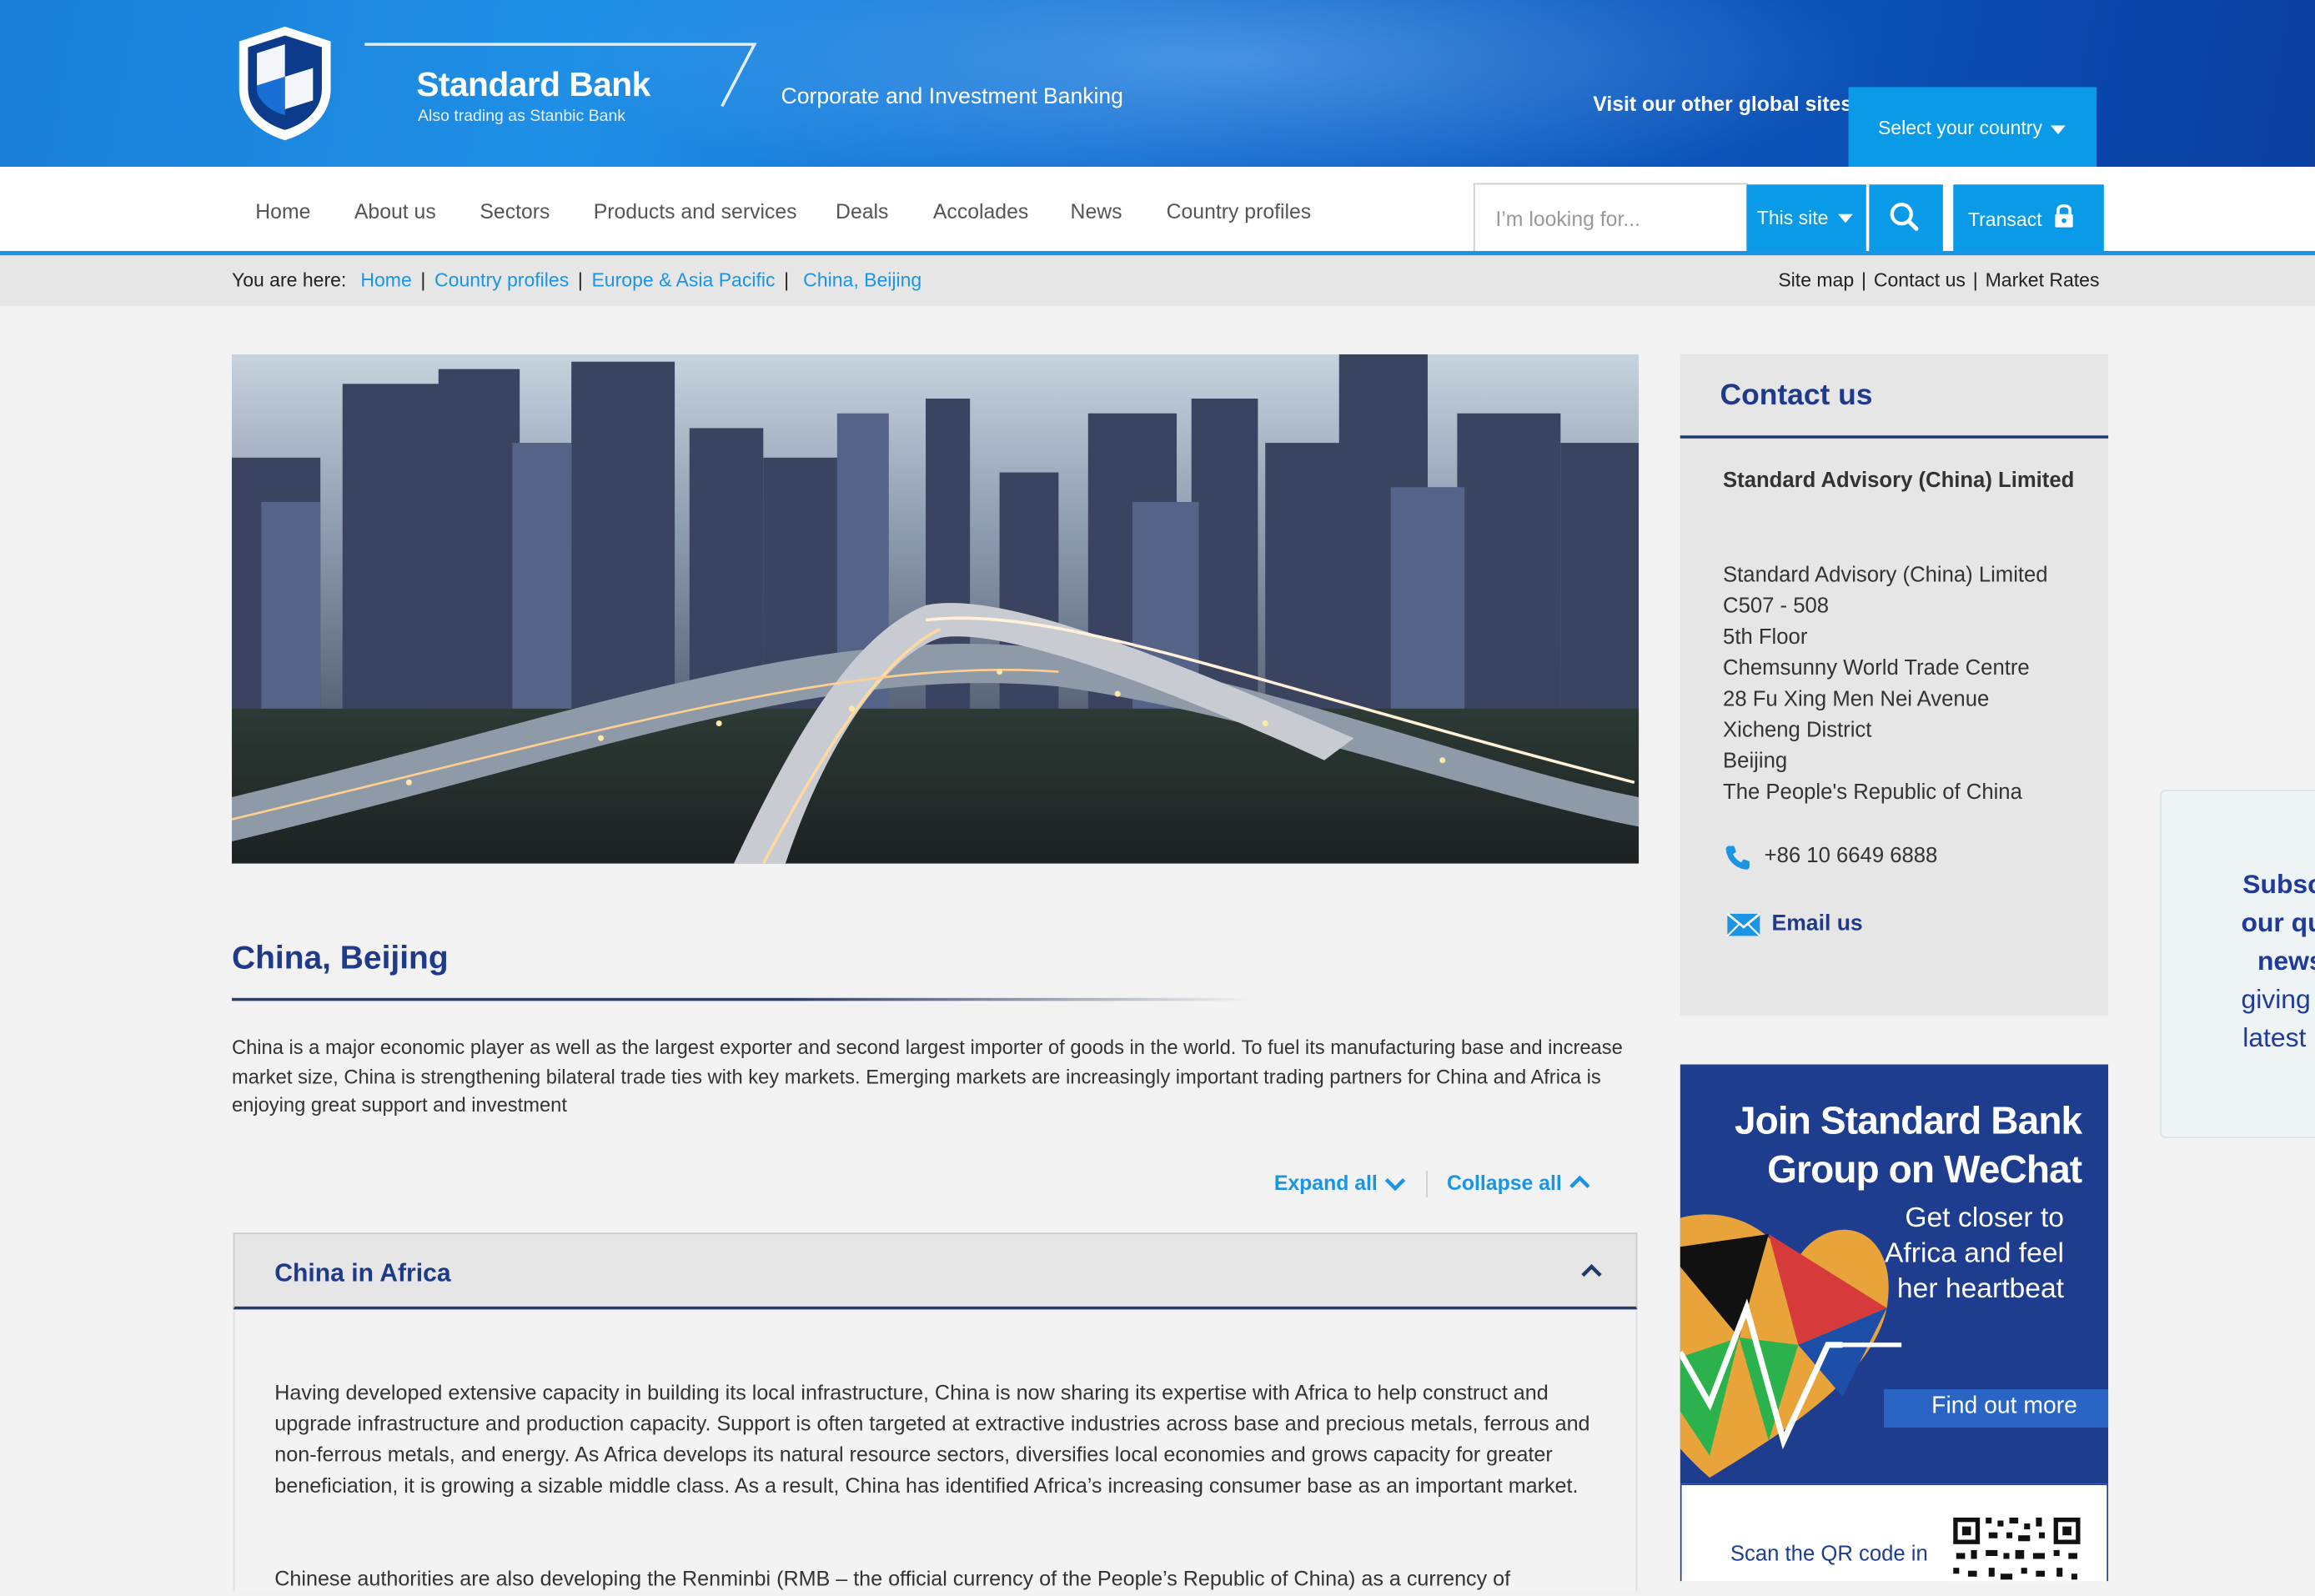 The image size is (2315, 1596). Describe the element at coordinates (1829, 1555) in the screenshot. I see `scan-qr-text: Scan the QR code in` at that location.